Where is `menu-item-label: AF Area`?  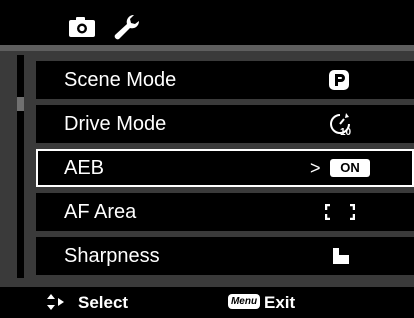 menu-item-label: AF Area is located at coordinates (100, 212).